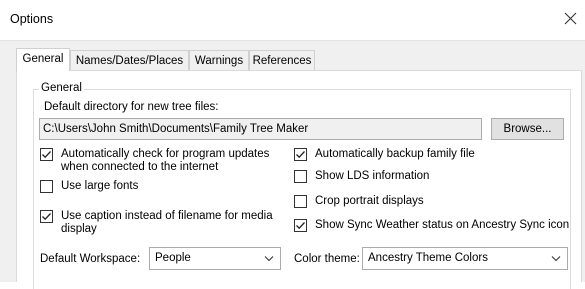  Describe the element at coordinates (61, 88) in the screenshot. I see `group-label: General` at that location.